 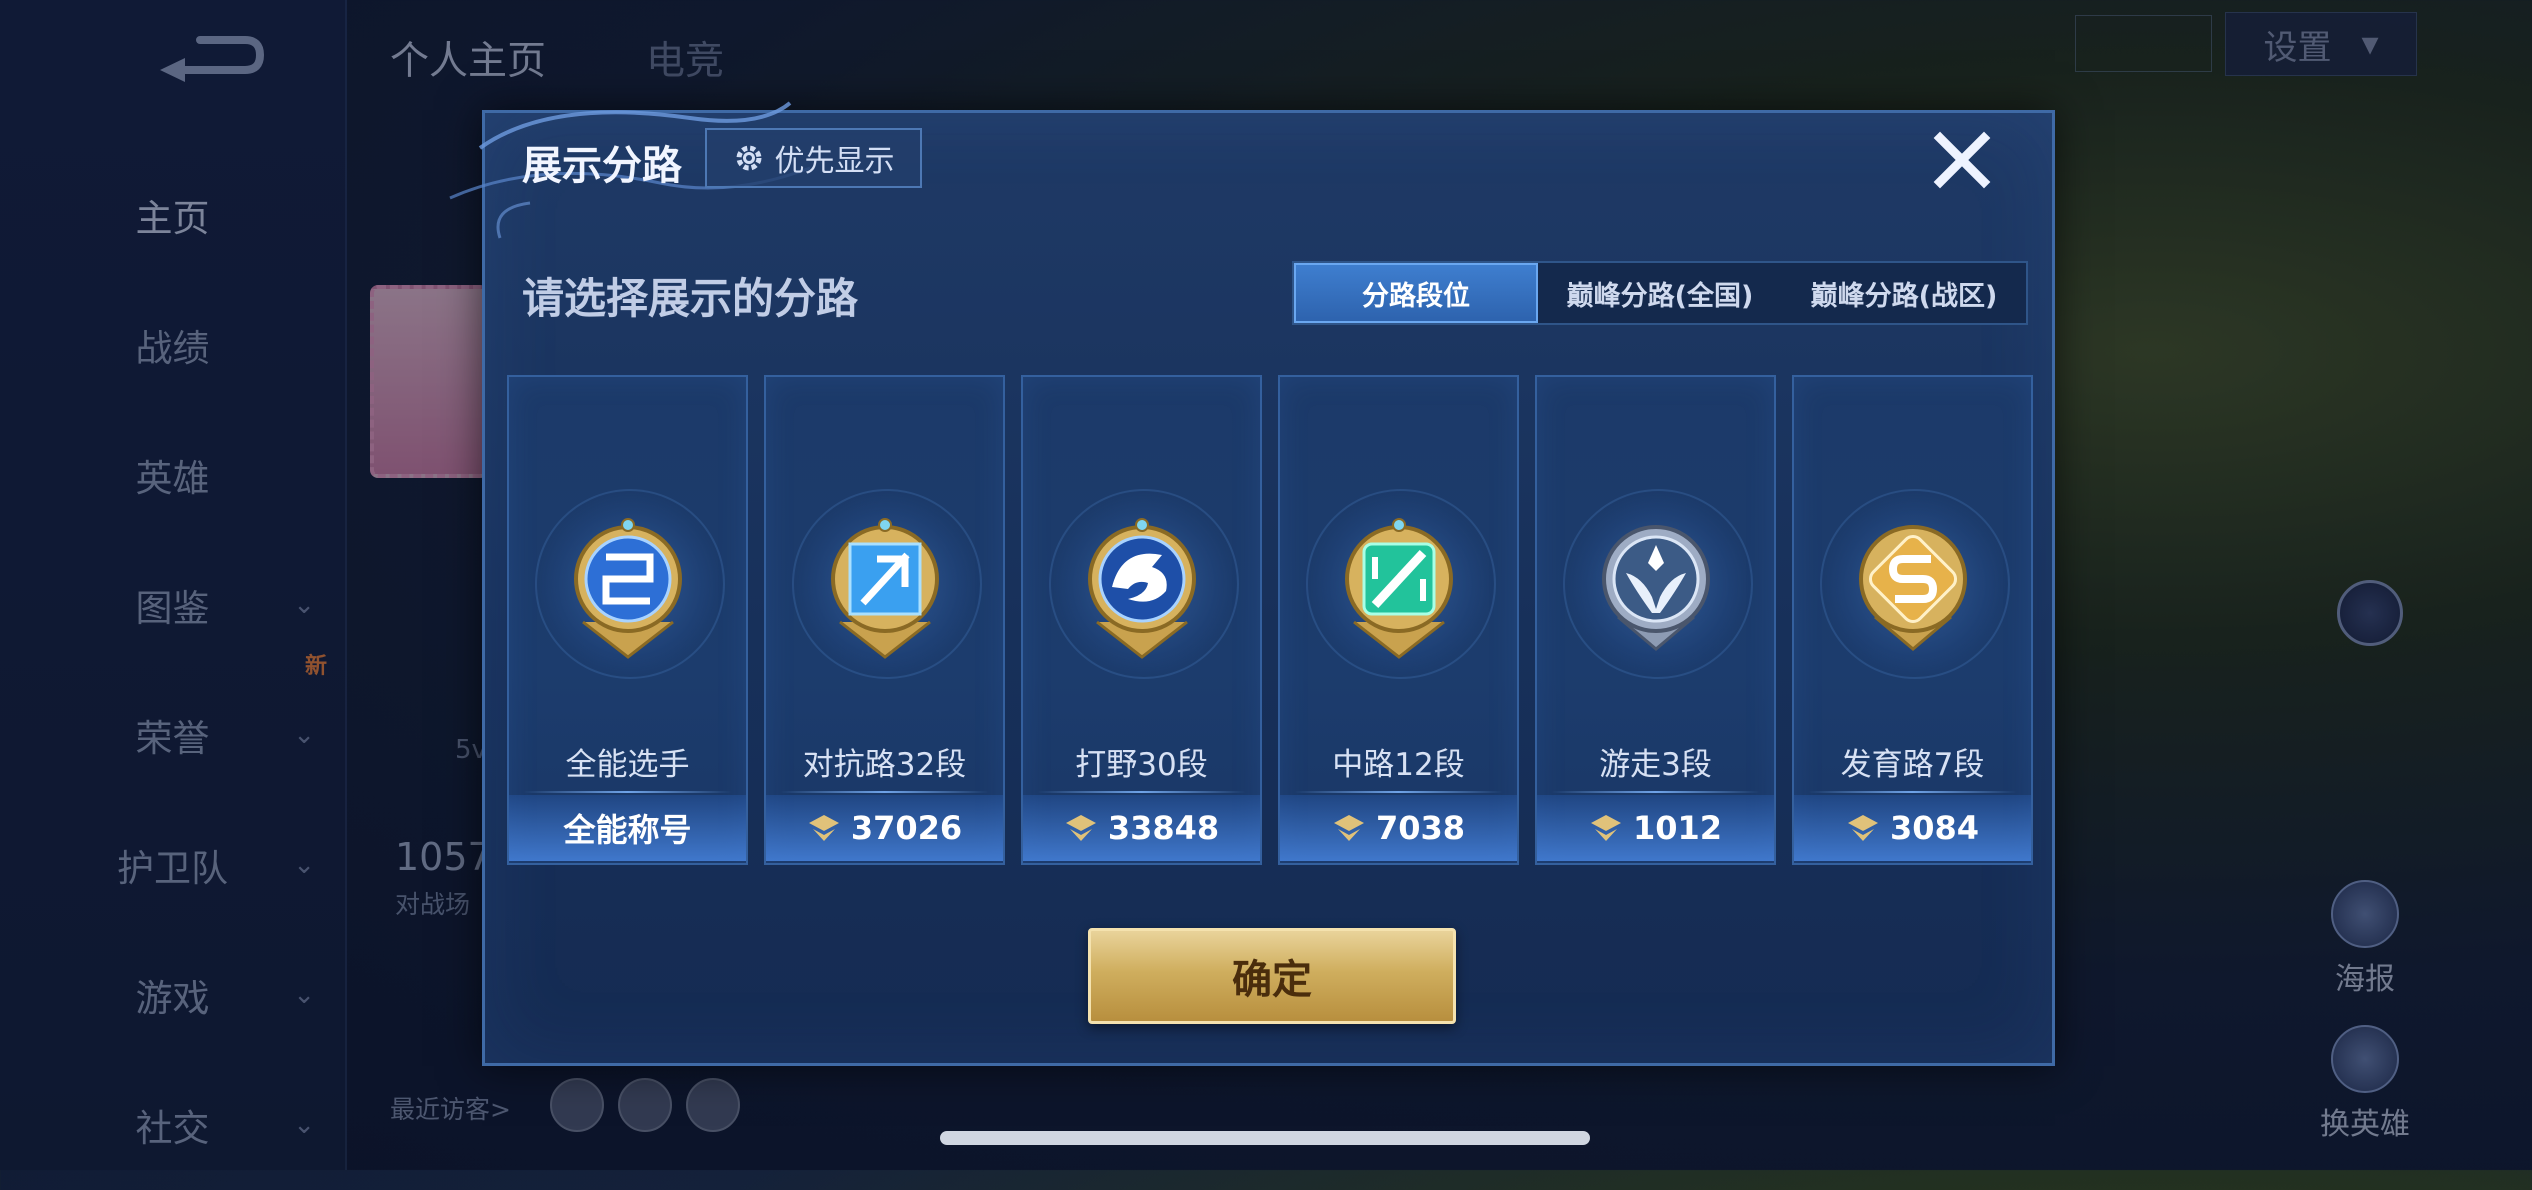 What do you see at coordinates (1904, 293) in the screenshot?
I see `tab-peak-region: 巅峰分路(战区)` at bounding box center [1904, 293].